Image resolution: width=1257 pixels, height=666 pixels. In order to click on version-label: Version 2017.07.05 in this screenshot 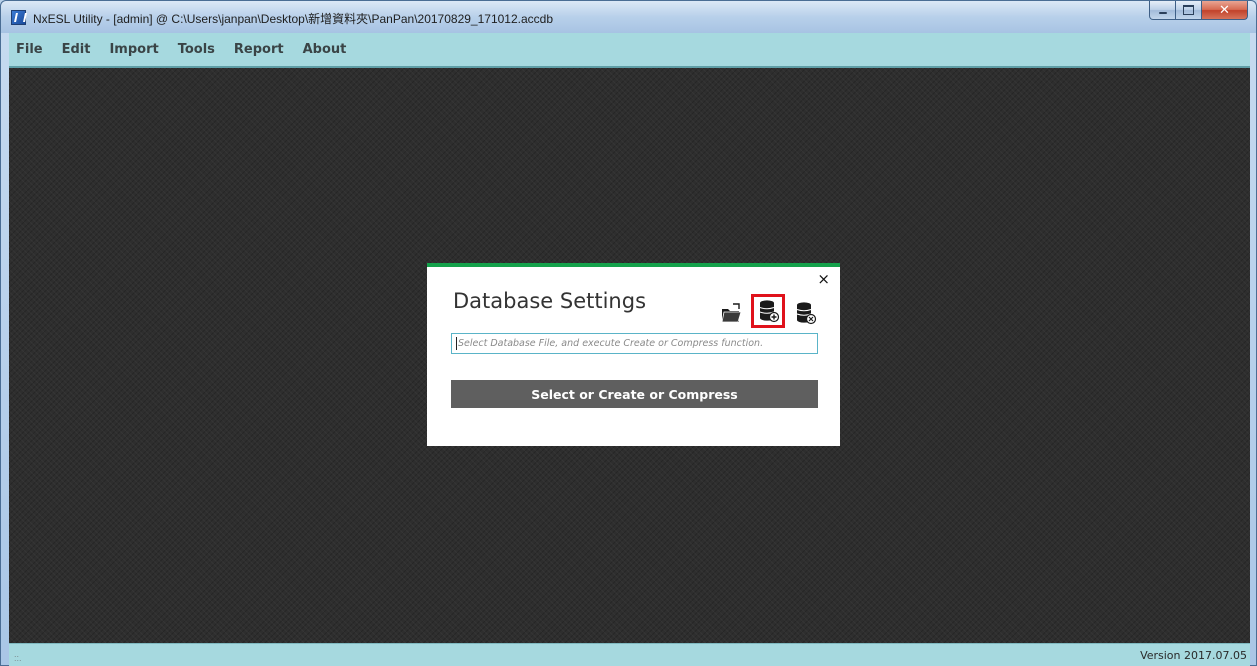, I will do `click(1193, 655)`.